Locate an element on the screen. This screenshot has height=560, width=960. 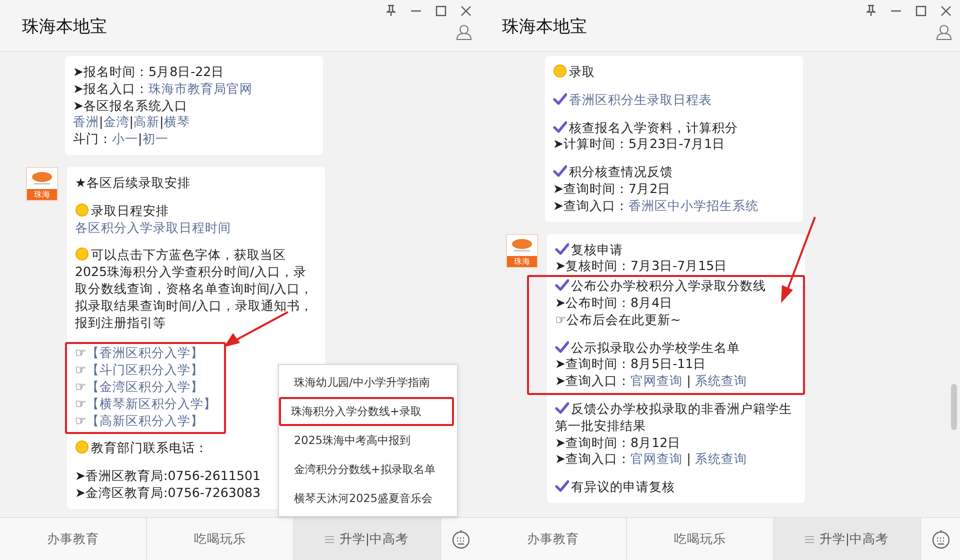
message-text: ➤香洲区教育局:0756-2611501 is located at coordinates (167, 476).